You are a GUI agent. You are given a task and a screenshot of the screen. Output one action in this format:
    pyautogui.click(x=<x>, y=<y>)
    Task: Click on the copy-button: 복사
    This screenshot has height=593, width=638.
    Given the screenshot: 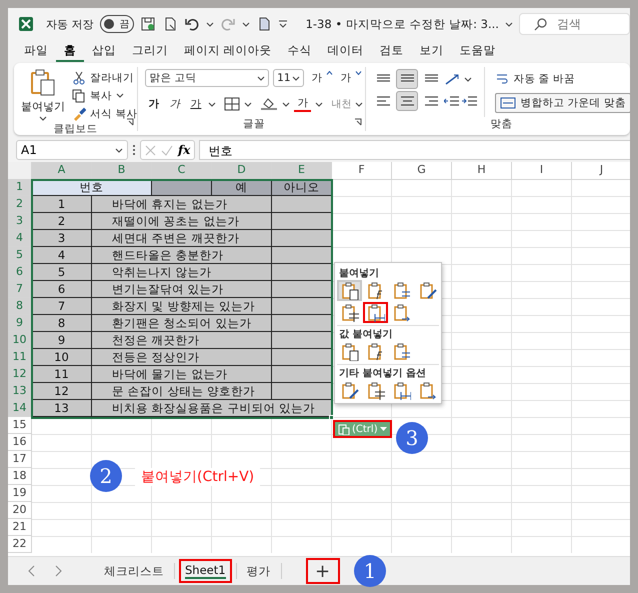 What is the action you would take?
    pyautogui.click(x=105, y=95)
    